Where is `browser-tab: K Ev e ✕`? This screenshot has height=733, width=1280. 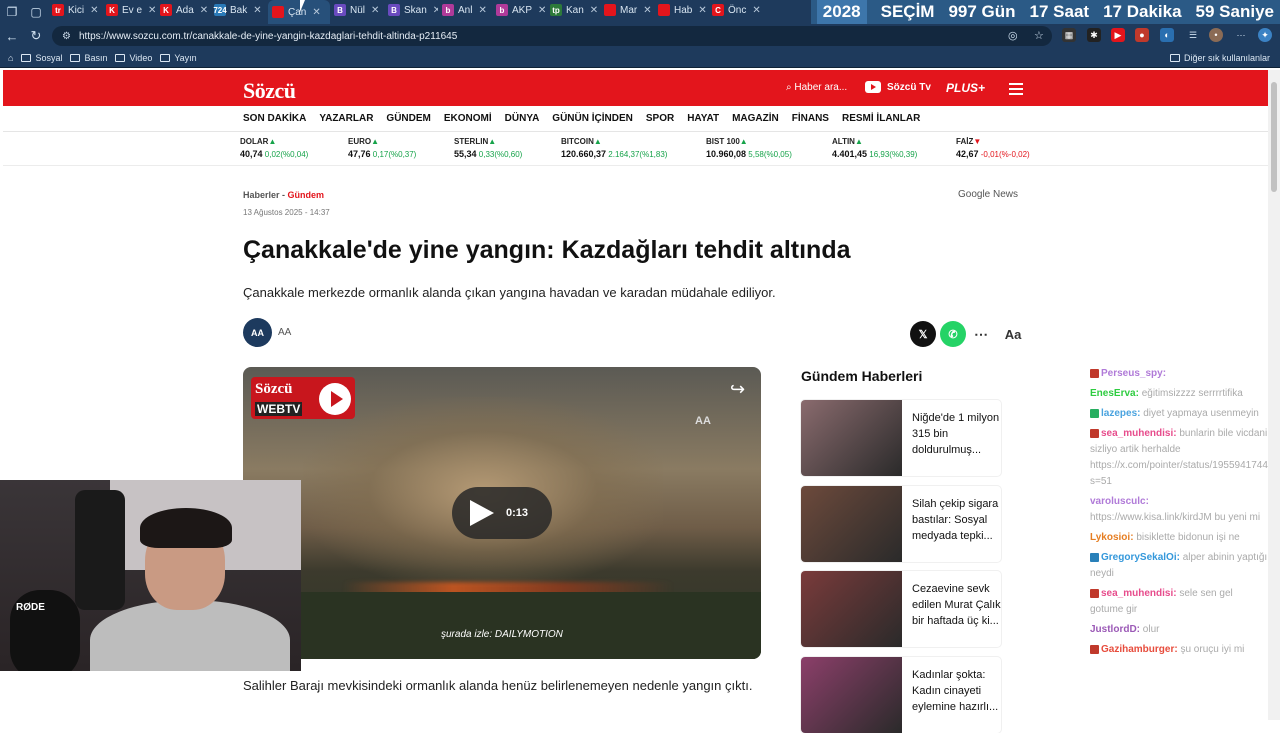
browser-tab: K Ev e ✕ is located at coordinates (129, 10).